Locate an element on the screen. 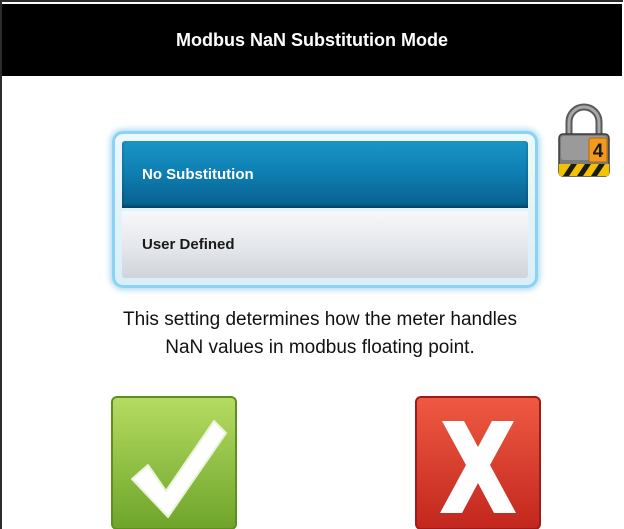 The width and height of the screenshot is (624, 529). padlock-icon: 4 is located at coordinates (584, 140).